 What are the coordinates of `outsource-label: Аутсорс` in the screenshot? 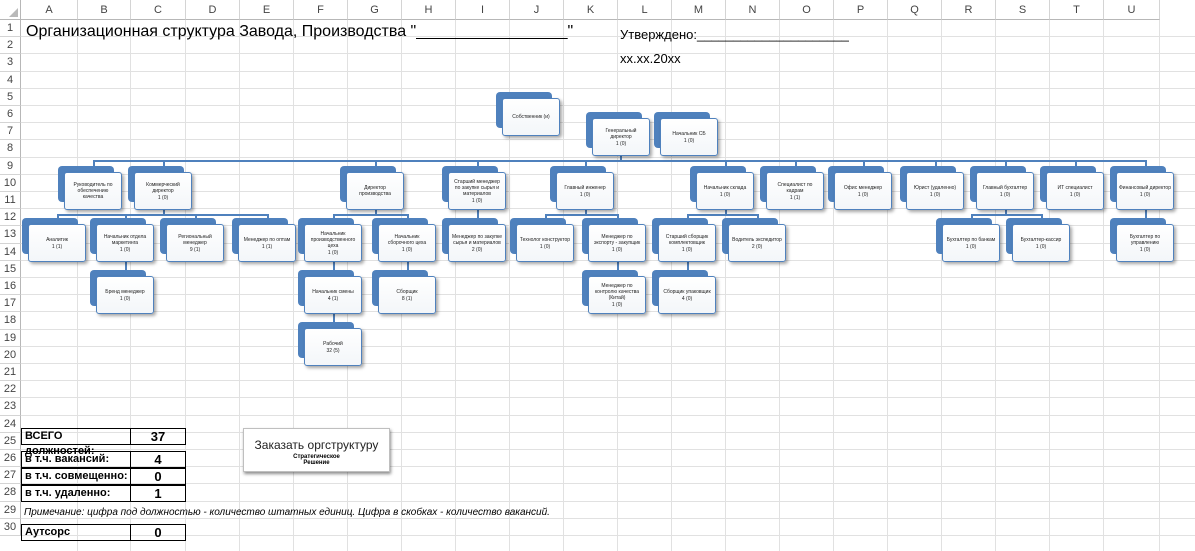 It's located at (76, 532).